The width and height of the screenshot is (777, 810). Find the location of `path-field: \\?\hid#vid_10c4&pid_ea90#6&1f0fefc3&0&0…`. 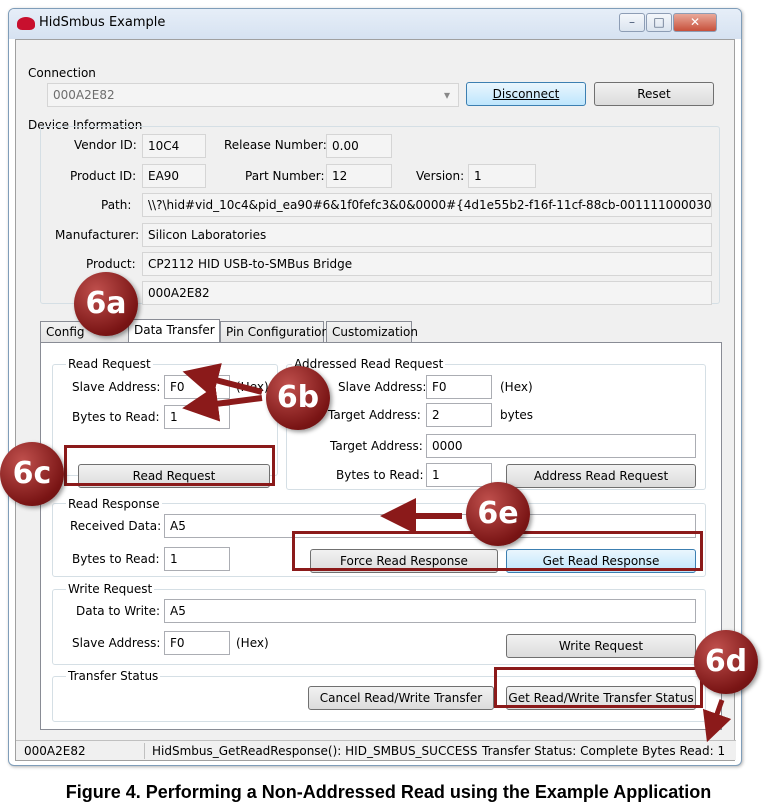

path-field: \\?\hid#vid_10c4&pid_ea90#6&1f0fefc3&0&0… is located at coordinates (427, 205).